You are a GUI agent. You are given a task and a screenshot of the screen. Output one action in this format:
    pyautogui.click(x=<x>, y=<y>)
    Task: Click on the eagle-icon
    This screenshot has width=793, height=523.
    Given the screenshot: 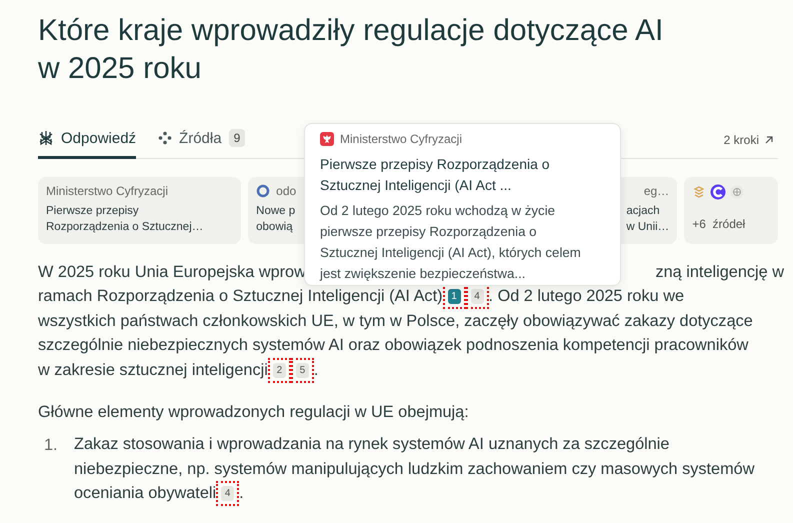 What is the action you would take?
    pyautogui.click(x=327, y=139)
    